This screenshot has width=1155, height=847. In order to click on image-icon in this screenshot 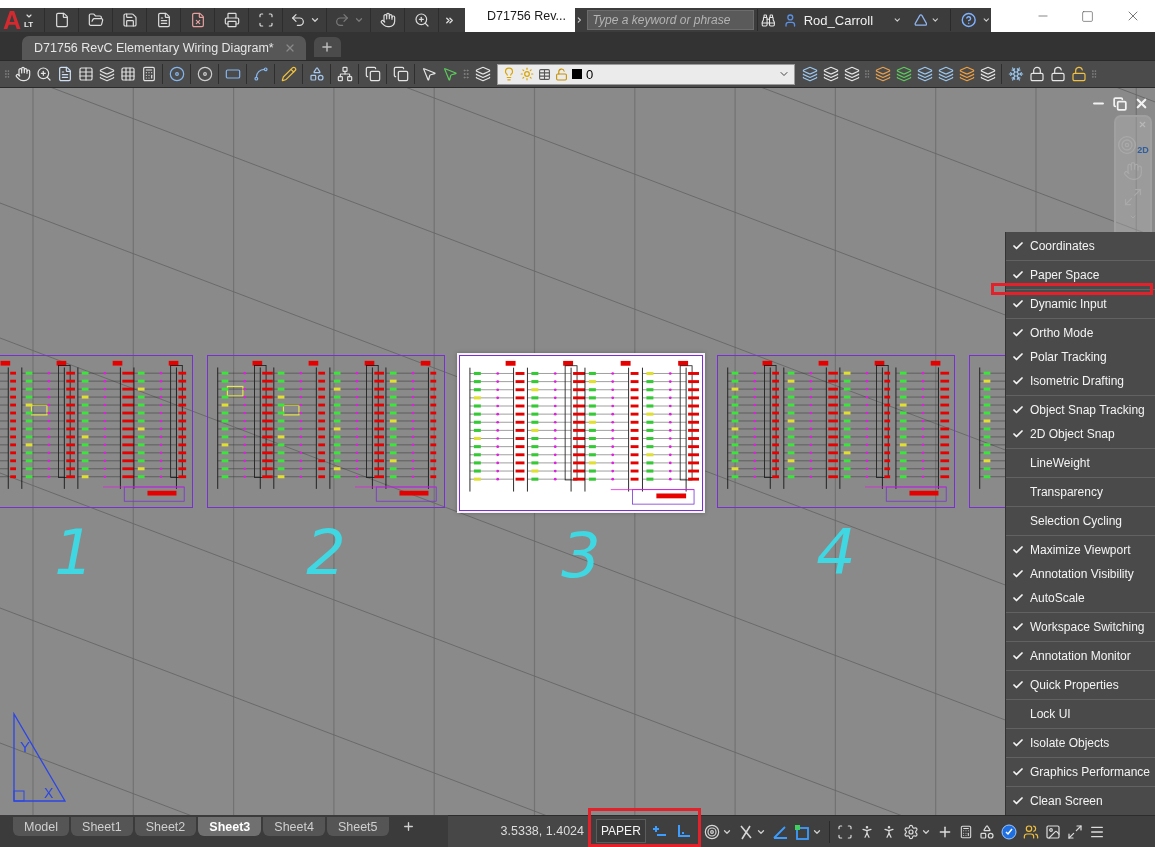, I will do `click(1052, 831)`.